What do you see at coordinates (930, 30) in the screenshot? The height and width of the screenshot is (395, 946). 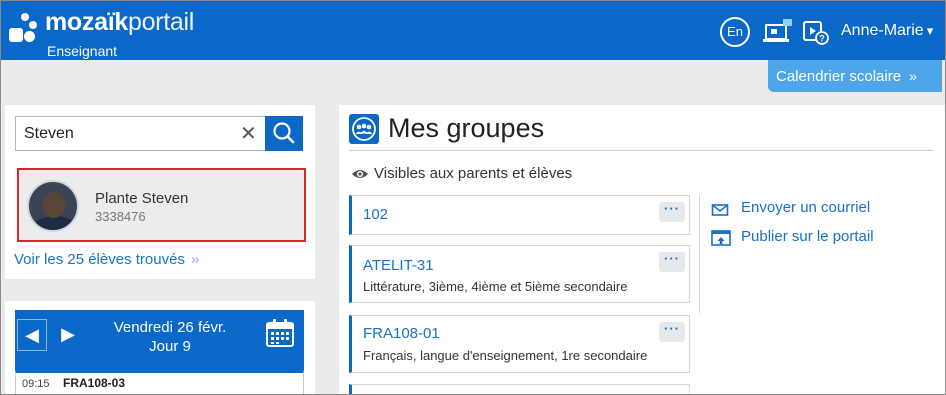 I see `chevron-down-icon: ▾` at bounding box center [930, 30].